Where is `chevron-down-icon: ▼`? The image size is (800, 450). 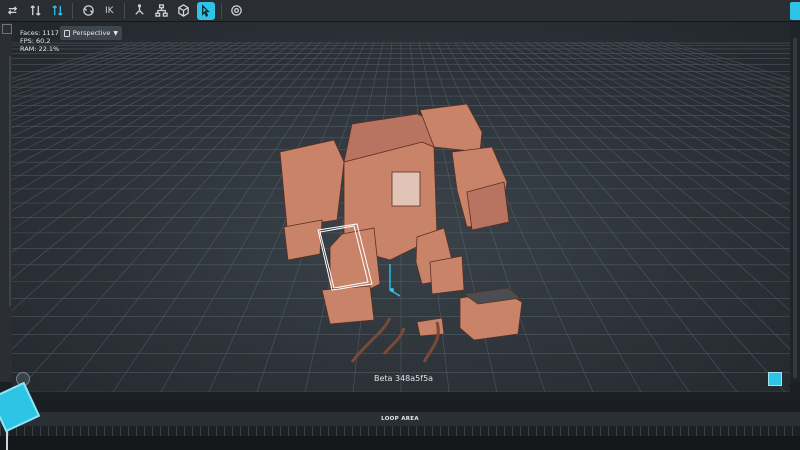 chevron-down-icon: ▼ is located at coordinates (115, 33).